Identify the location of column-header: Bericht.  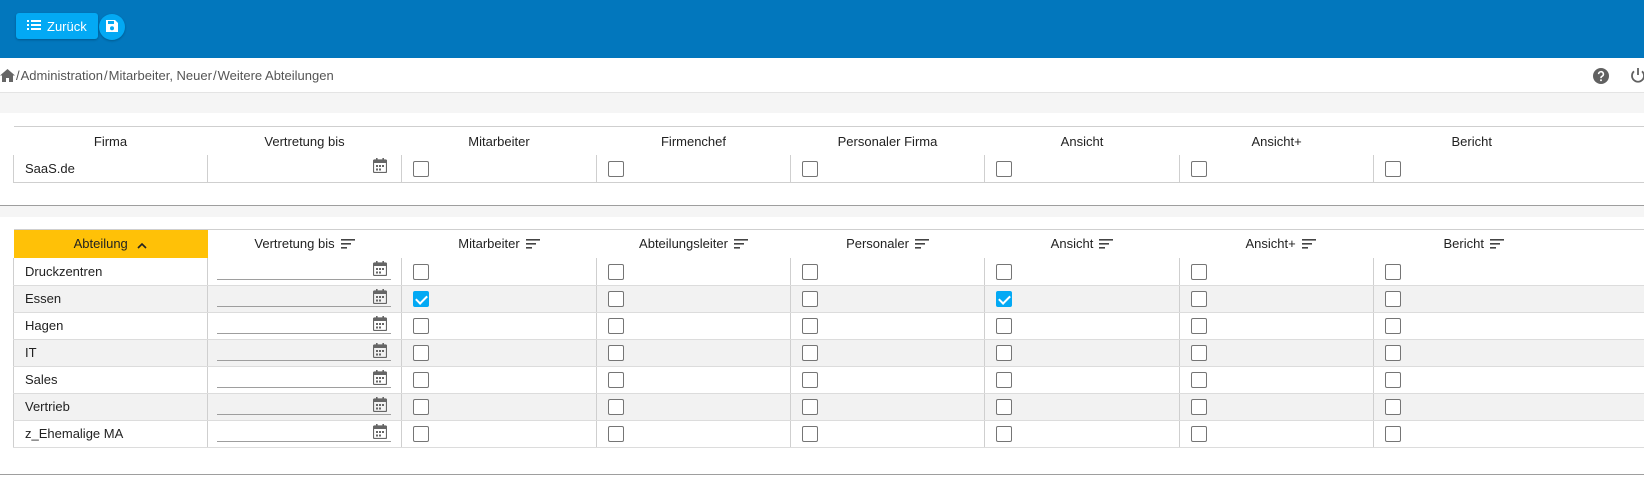
(1471, 141).